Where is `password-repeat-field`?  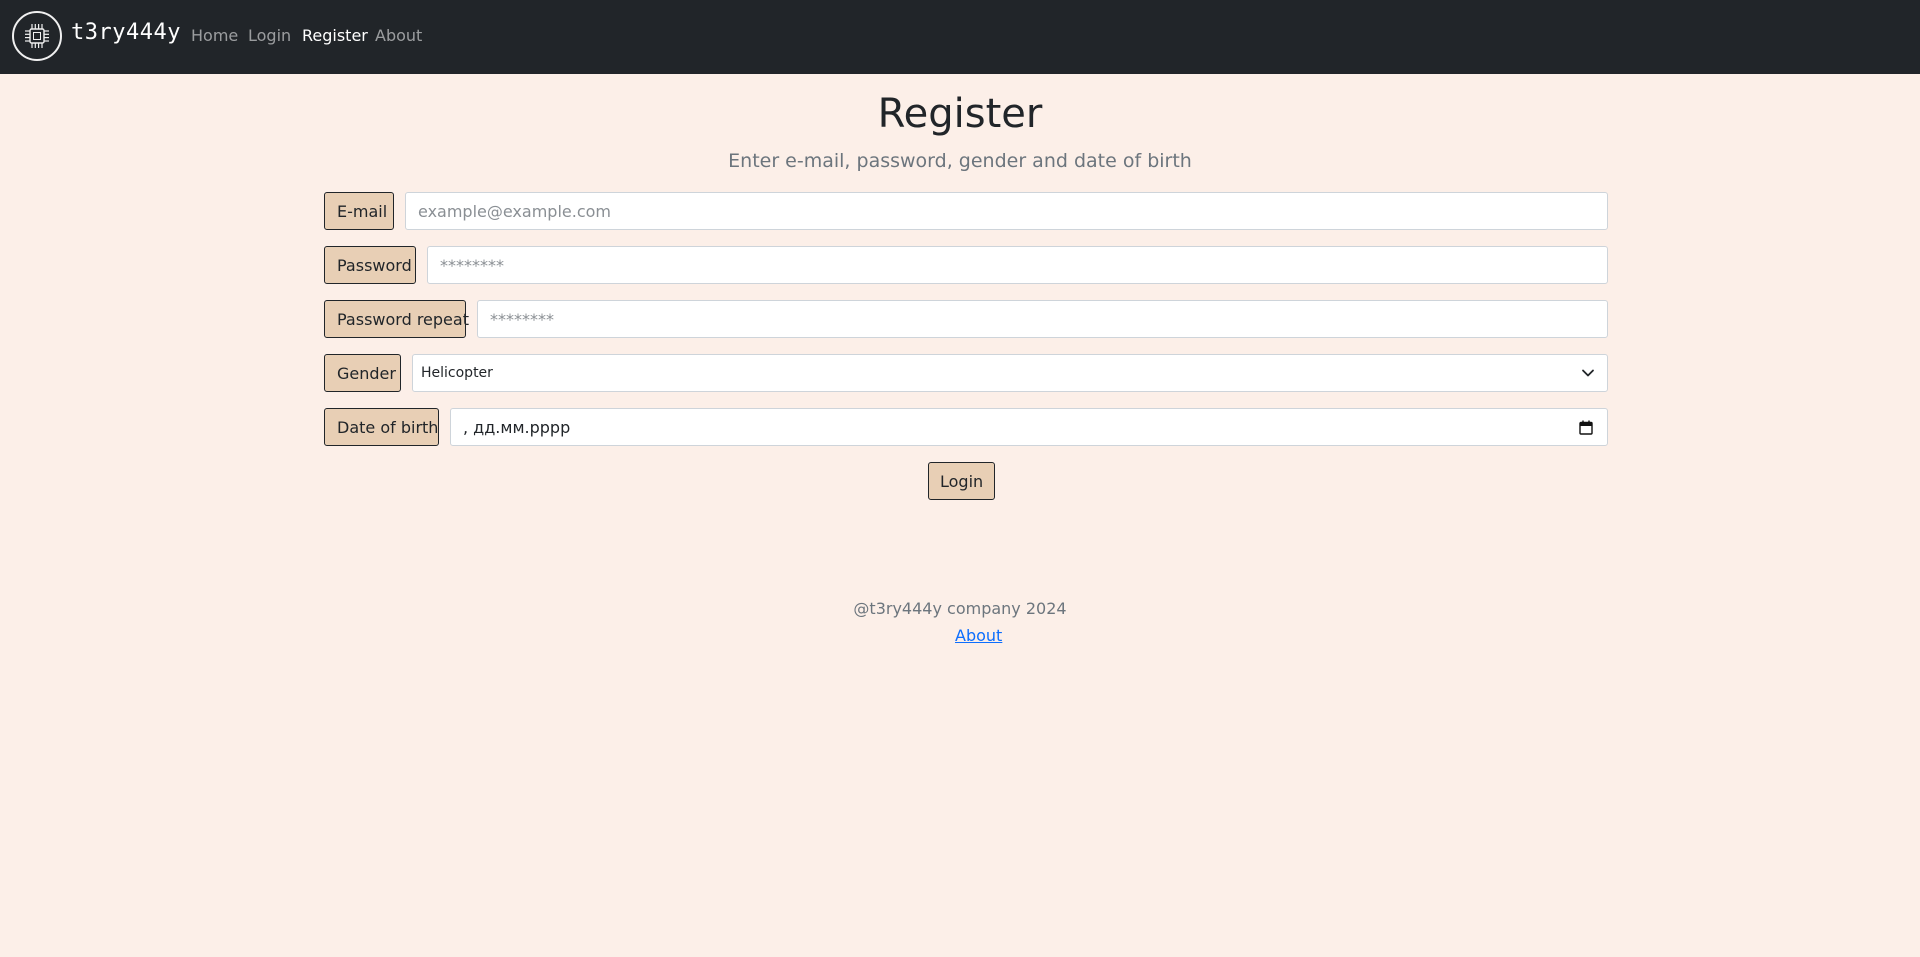 password-repeat-field is located at coordinates (1042, 319).